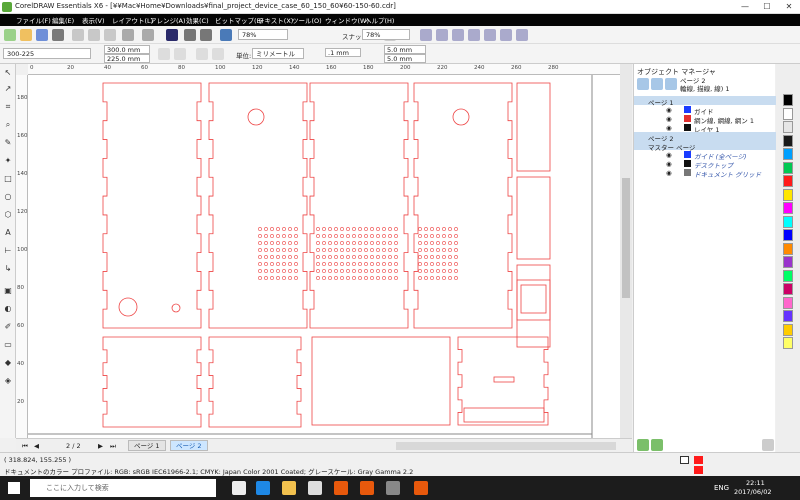 This screenshot has height=500, width=800. Describe the element at coordinates (442, 35) in the screenshot. I see `zoom-out-icon` at that location.